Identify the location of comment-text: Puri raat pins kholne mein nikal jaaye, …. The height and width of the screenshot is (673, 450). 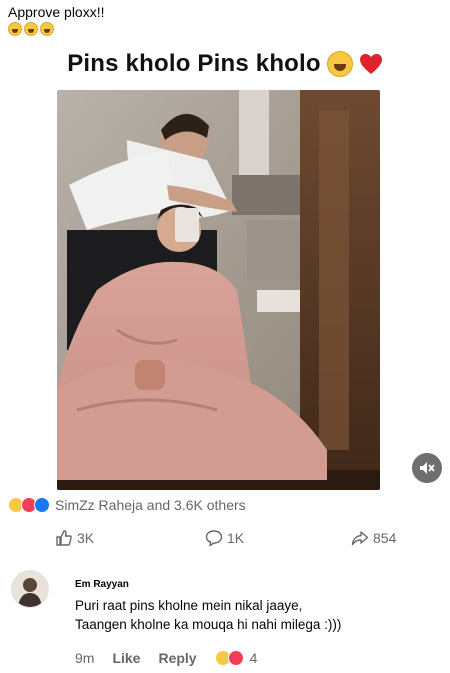
(208, 615).